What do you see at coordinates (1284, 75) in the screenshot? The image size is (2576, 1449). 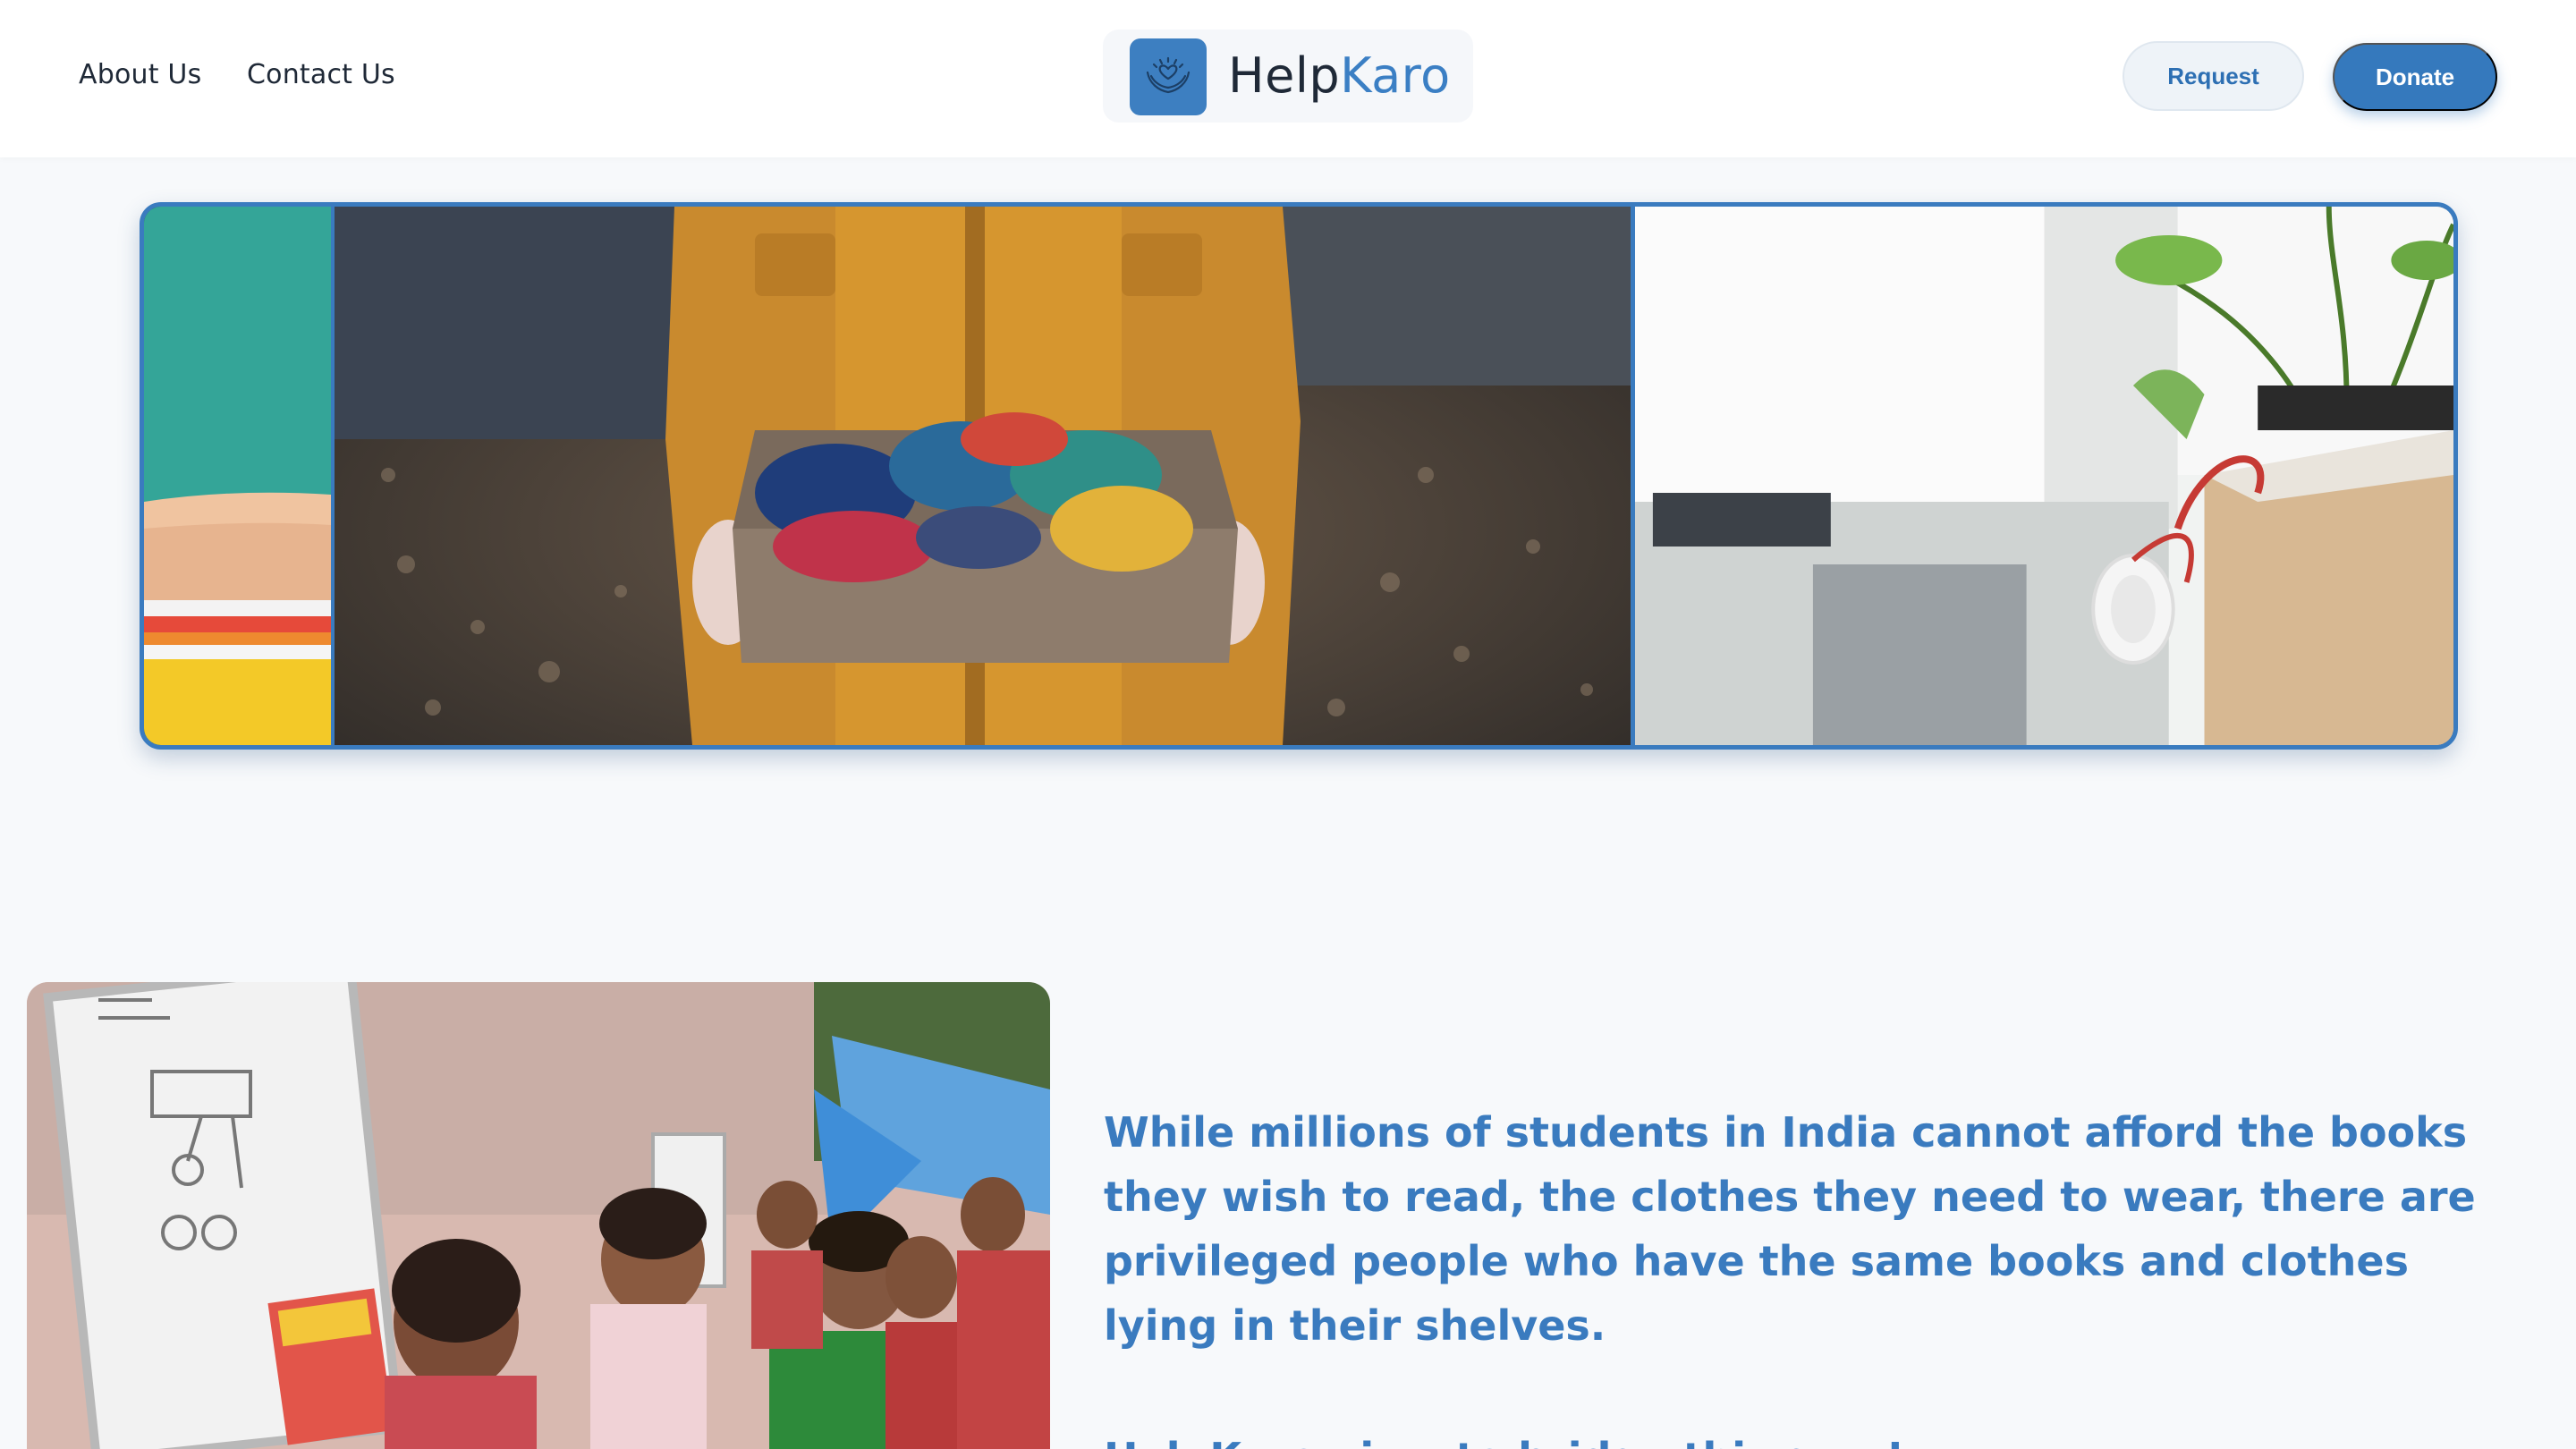 I see `brand-name-part1: Help` at bounding box center [1284, 75].